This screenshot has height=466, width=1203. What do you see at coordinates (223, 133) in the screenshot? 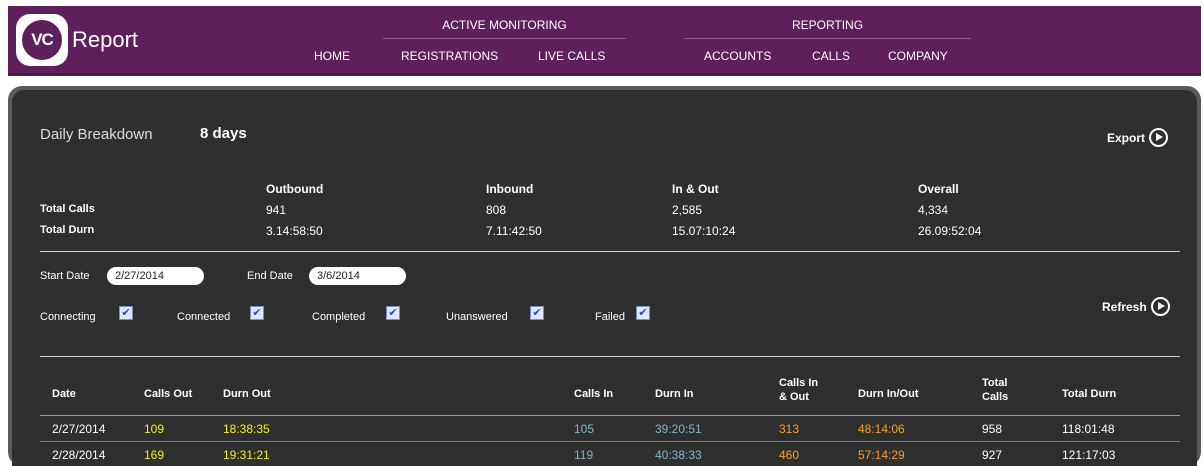
I see `report-days: 8 days` at bounding box center [223, 133].